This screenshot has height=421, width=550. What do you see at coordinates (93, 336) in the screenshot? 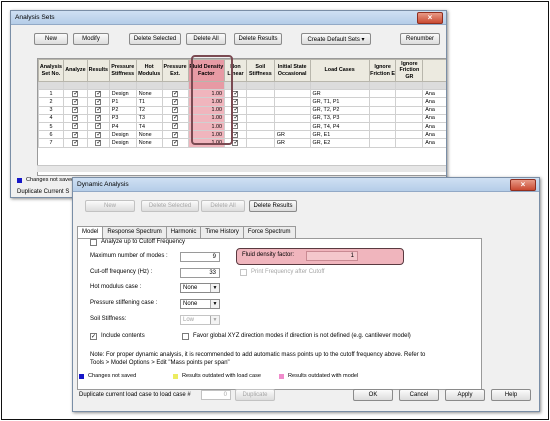
I see `include-contents-checkbox: ✓` at bounding box center [93, 336].